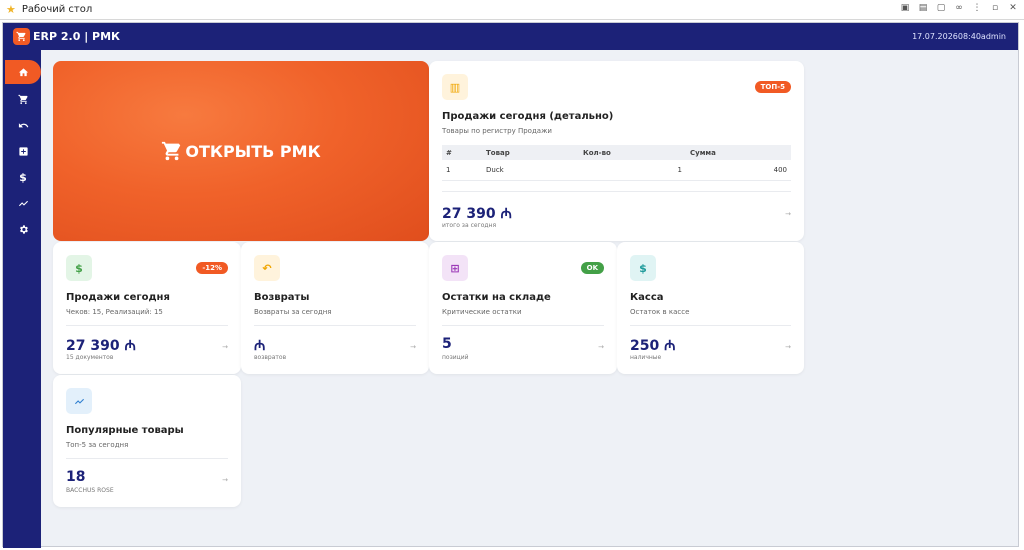 The image size is (1024, 550). I want to click on sidebar-item-analytics, so click(23, 203).